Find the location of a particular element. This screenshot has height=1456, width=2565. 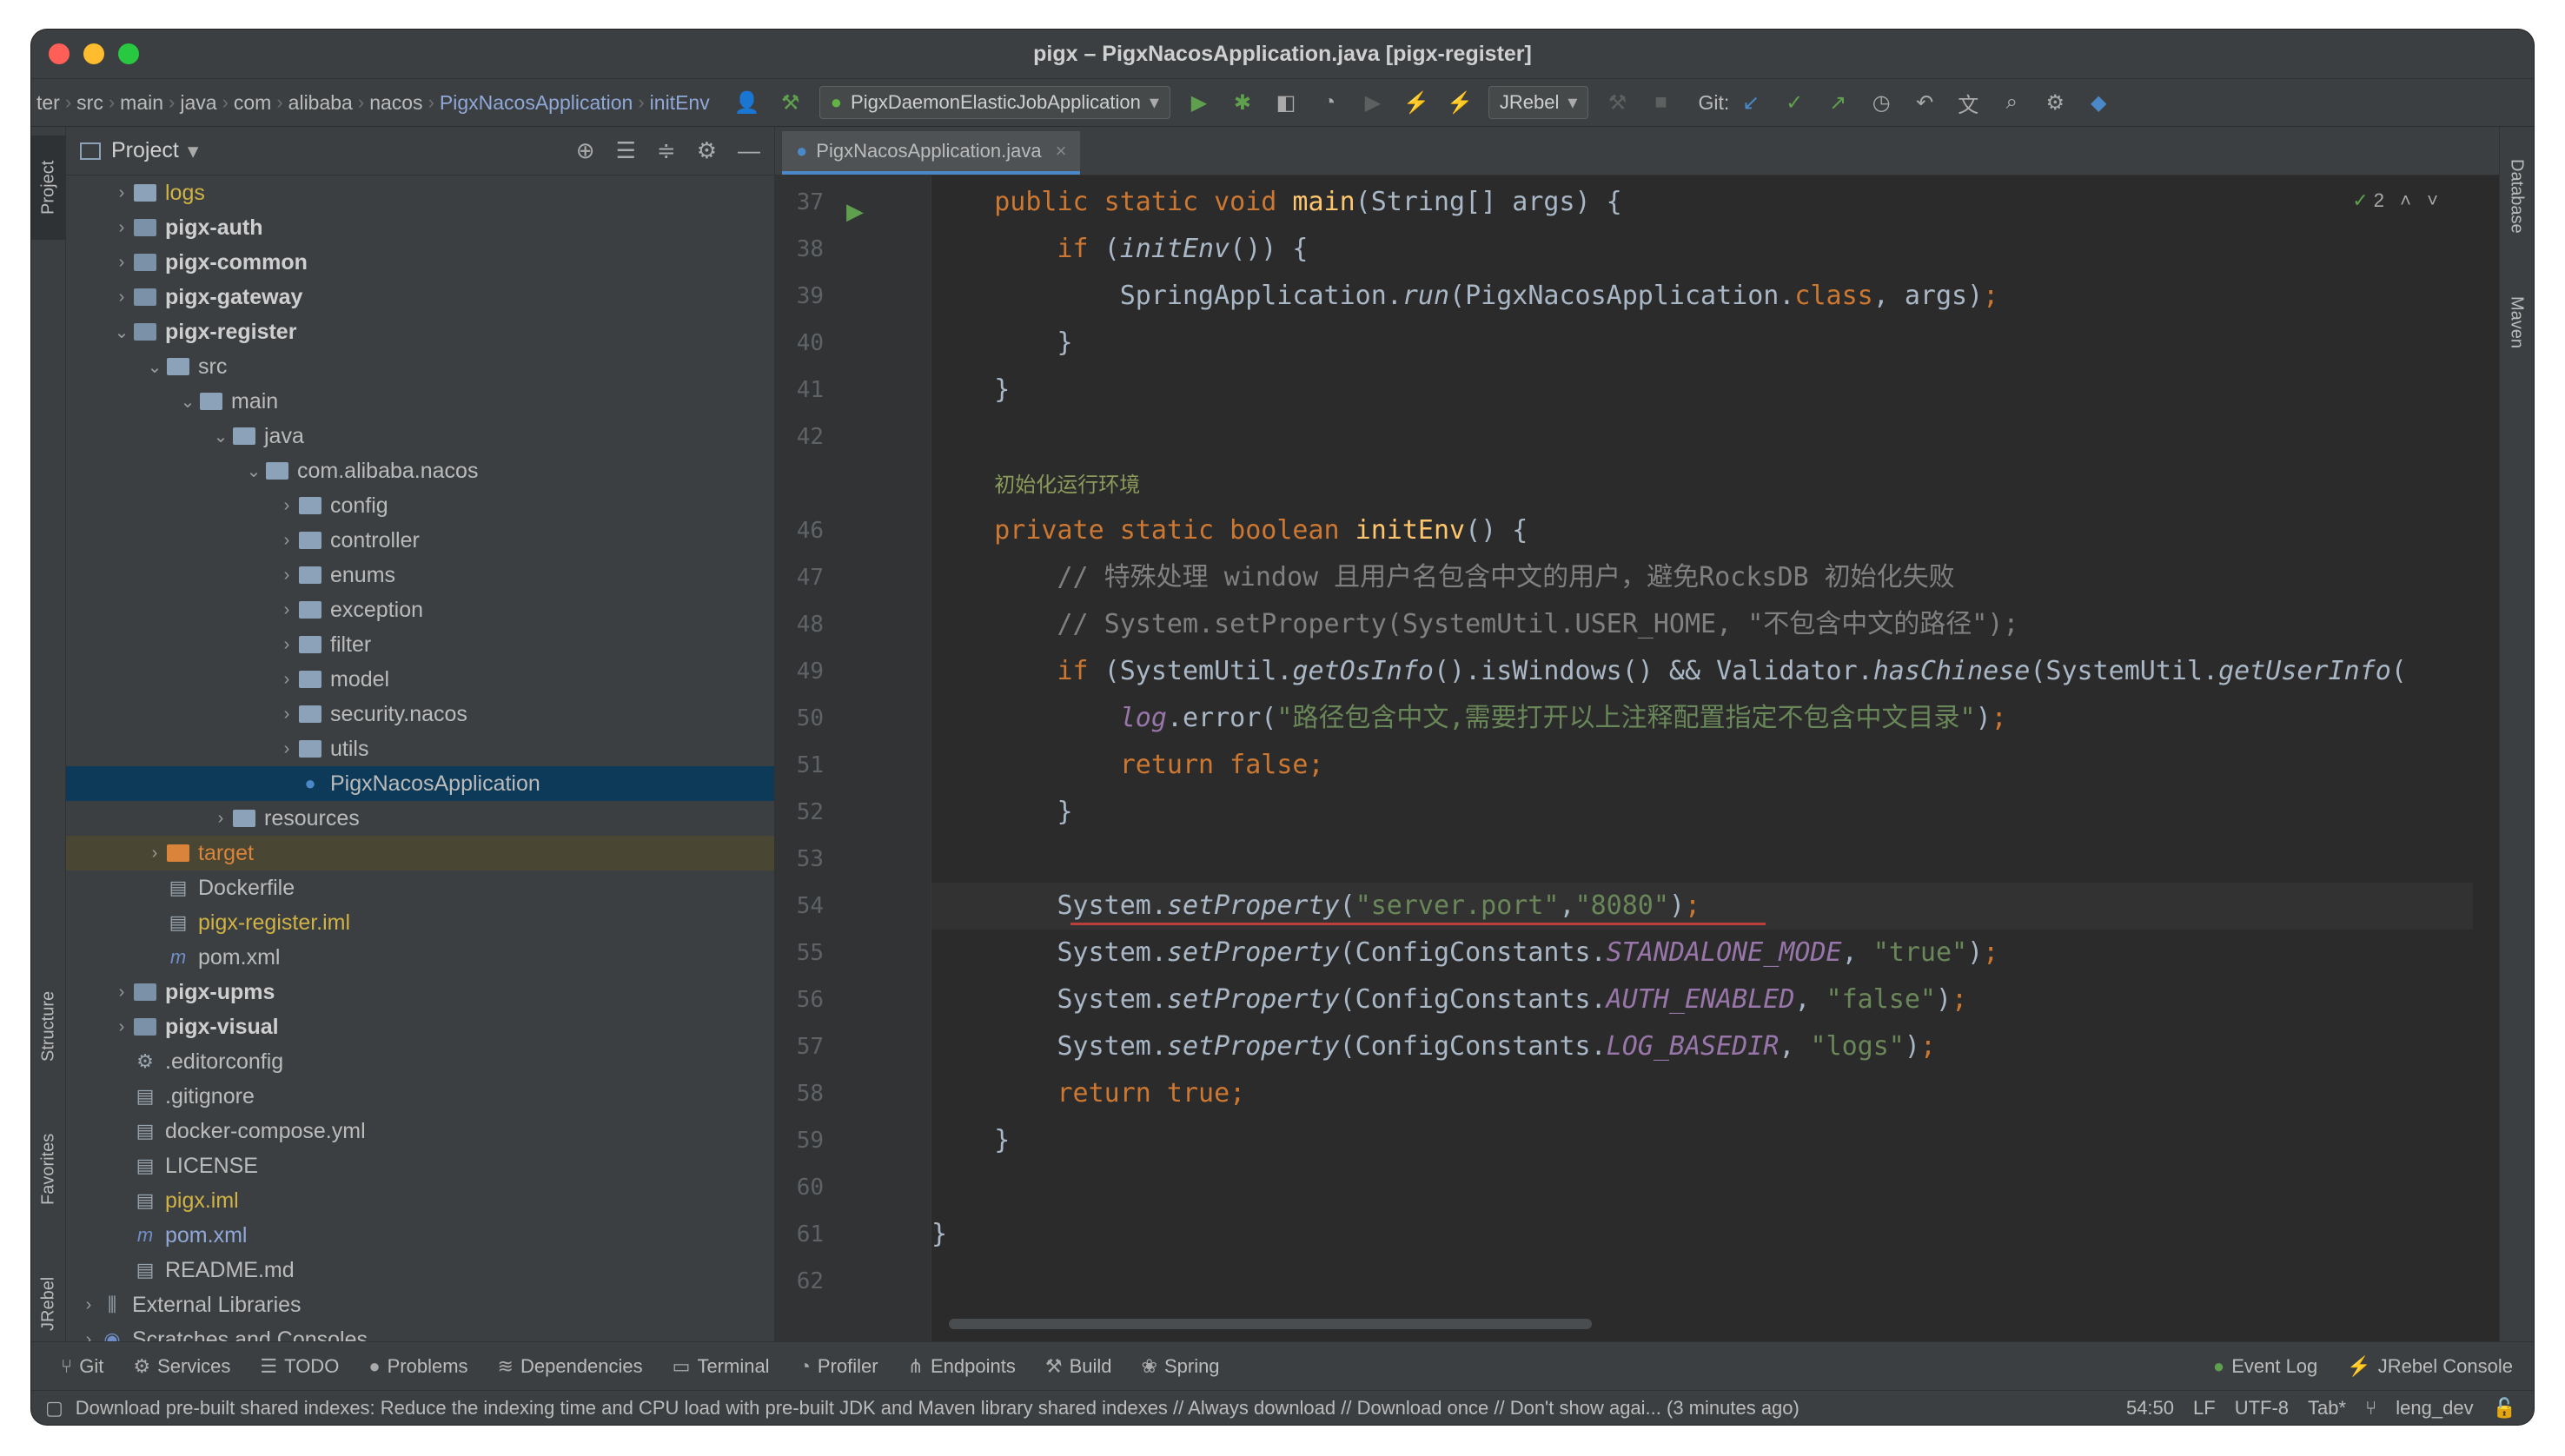

tree-item: ▤ pigx.iml is located at coordinates (420, 1200).